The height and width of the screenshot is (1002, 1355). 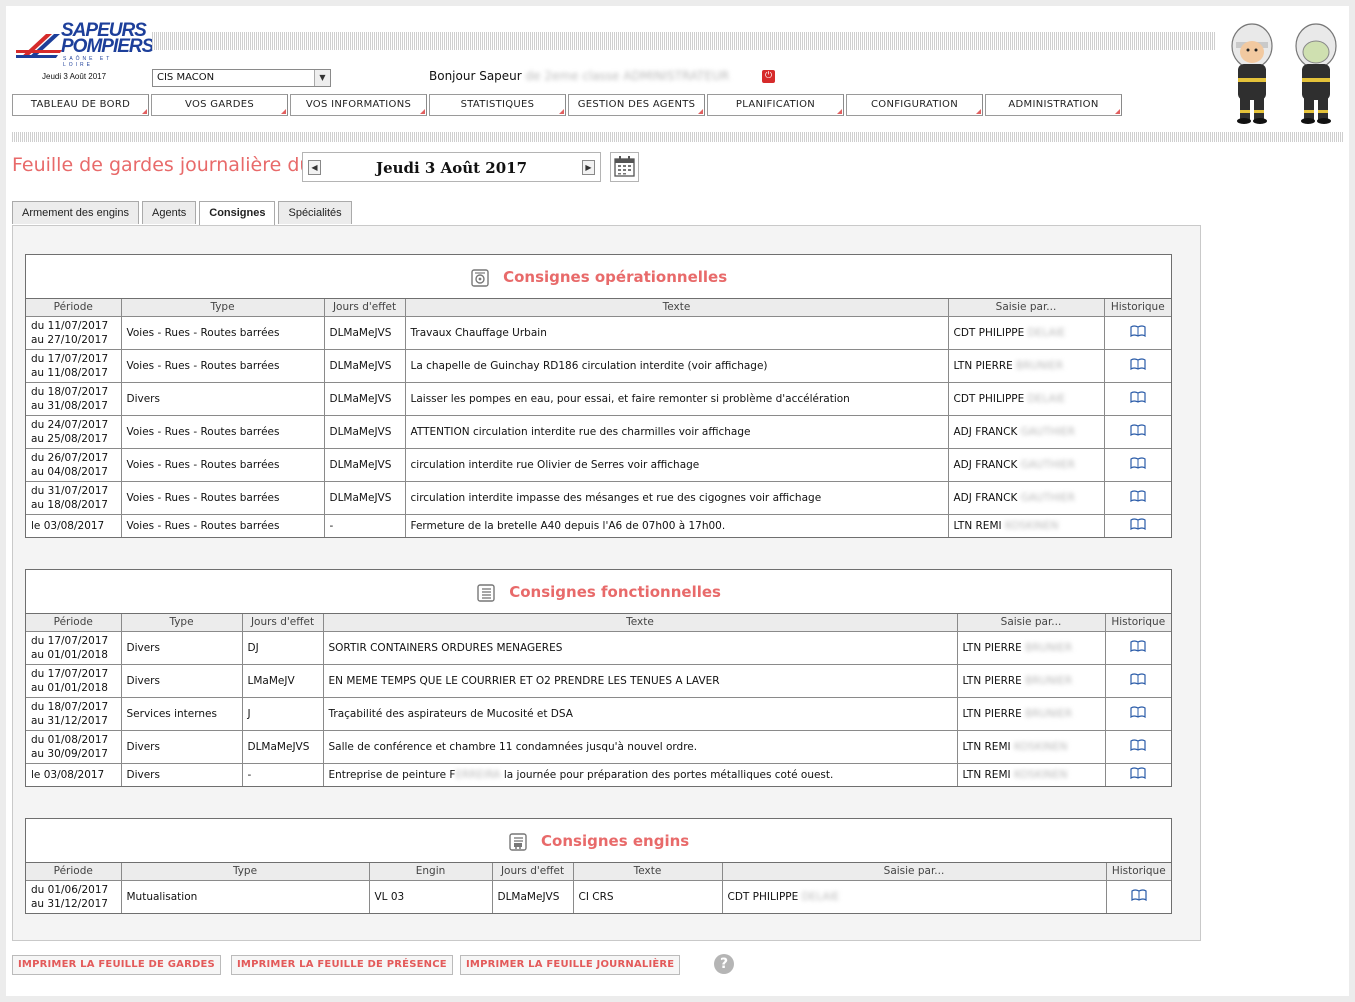 What do you see at coordinates (588, 167) in the screenshot?
I see `next-day-icon: ▶` at bounding box center [588, 167].